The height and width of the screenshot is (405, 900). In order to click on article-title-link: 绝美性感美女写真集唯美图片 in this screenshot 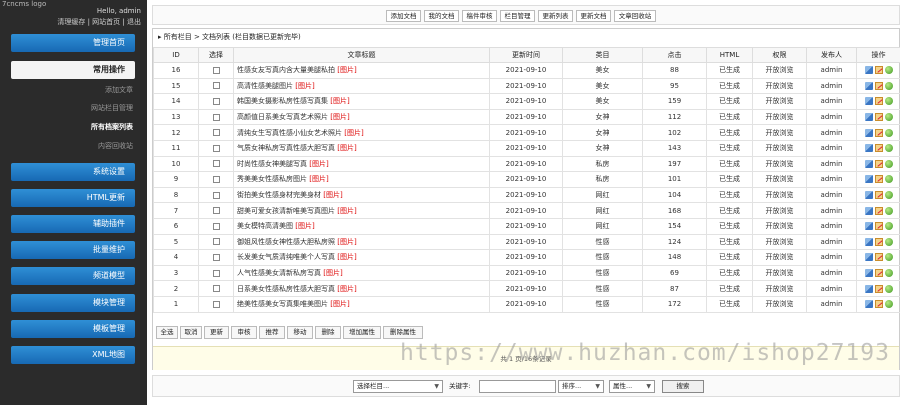, I will do `click(282, 304)`.